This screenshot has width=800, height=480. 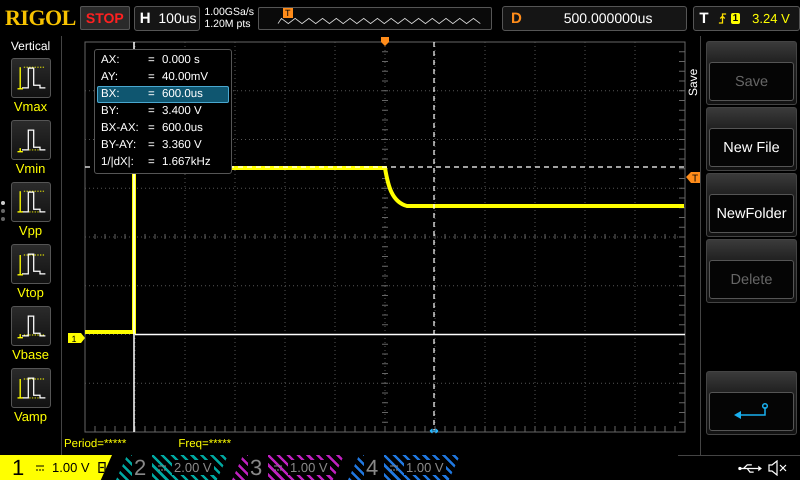 I want to click on channel-marker: 1, so click(x=76, y=338).